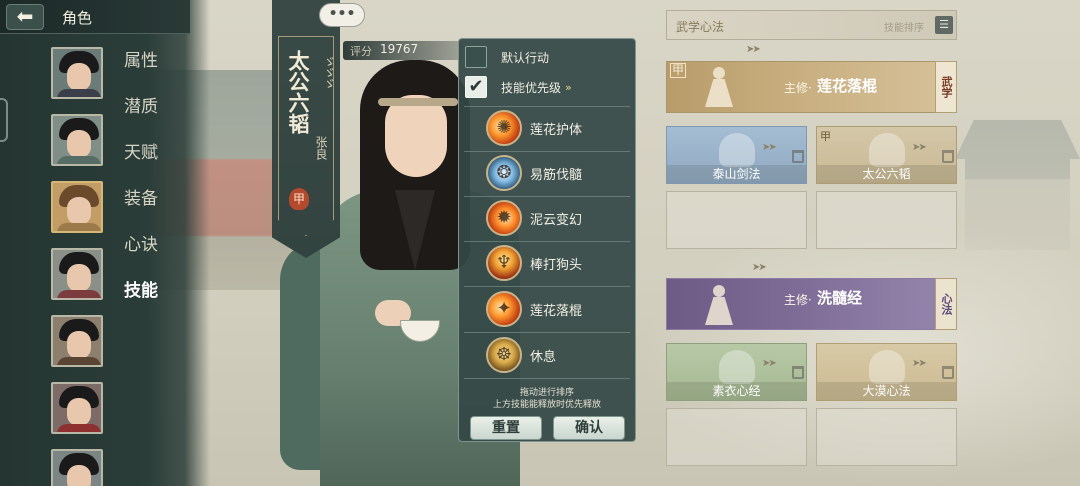  What do you see at coordinates (141, 150) in the screenshot?
I see `nav-talent: 天赋` at bounding box center [141, 150].